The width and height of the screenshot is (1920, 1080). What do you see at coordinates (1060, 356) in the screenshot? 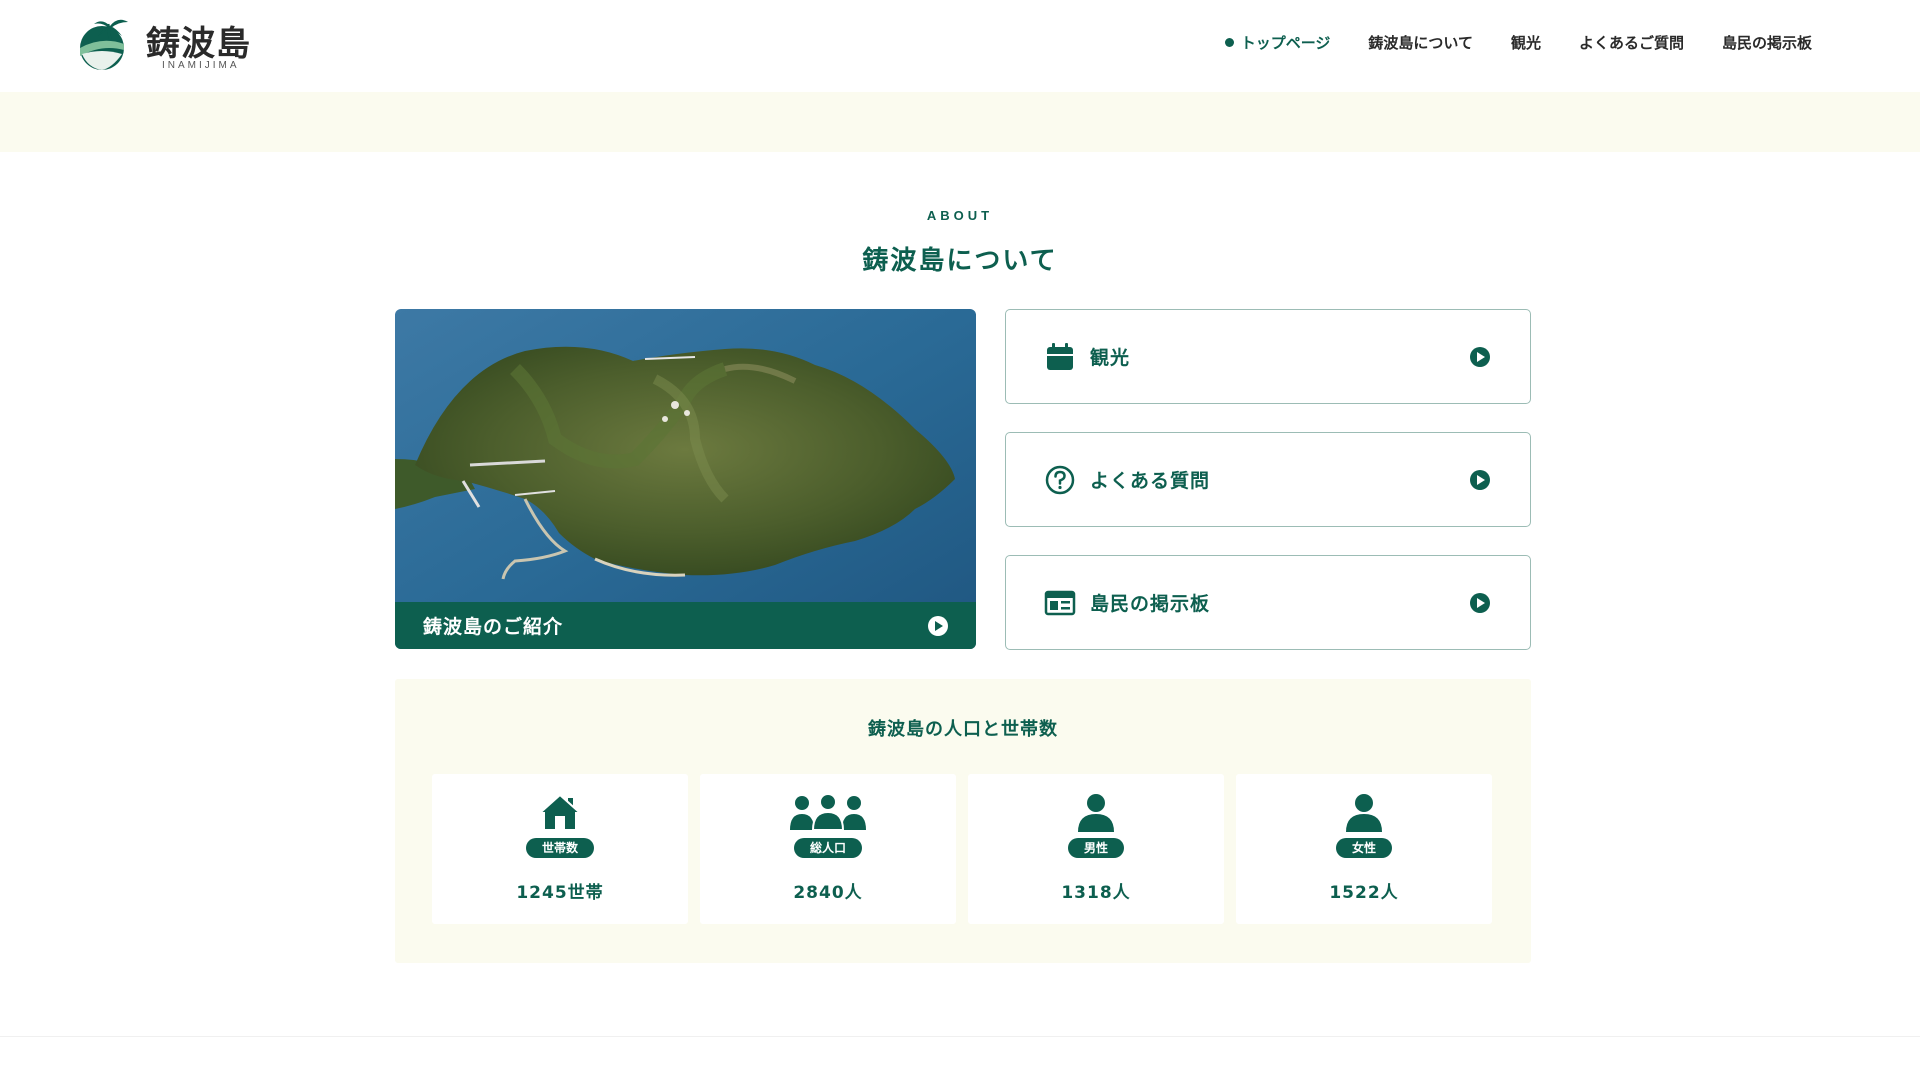
I see `calendar-icon` at bounding box center [1060, 356].